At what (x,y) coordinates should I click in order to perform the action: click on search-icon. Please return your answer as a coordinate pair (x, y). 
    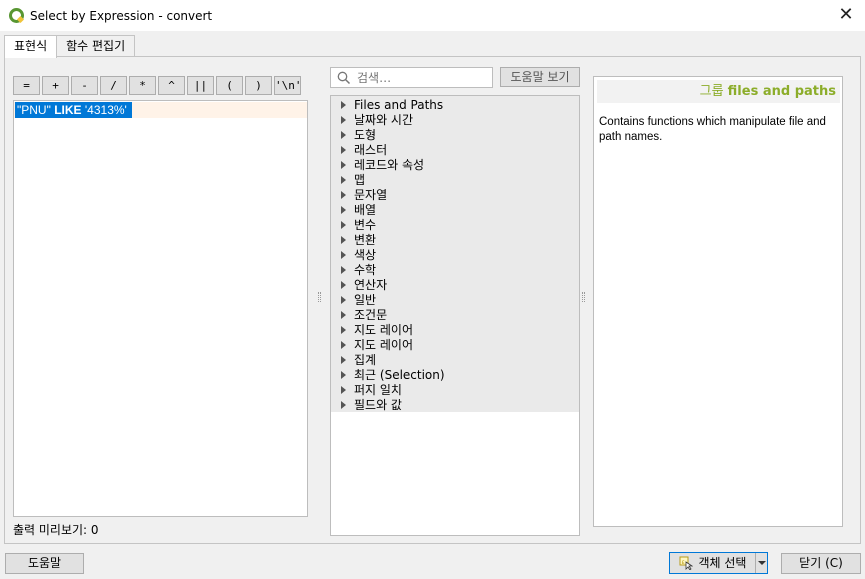
    Looking at the image, I should click on (344, 77).